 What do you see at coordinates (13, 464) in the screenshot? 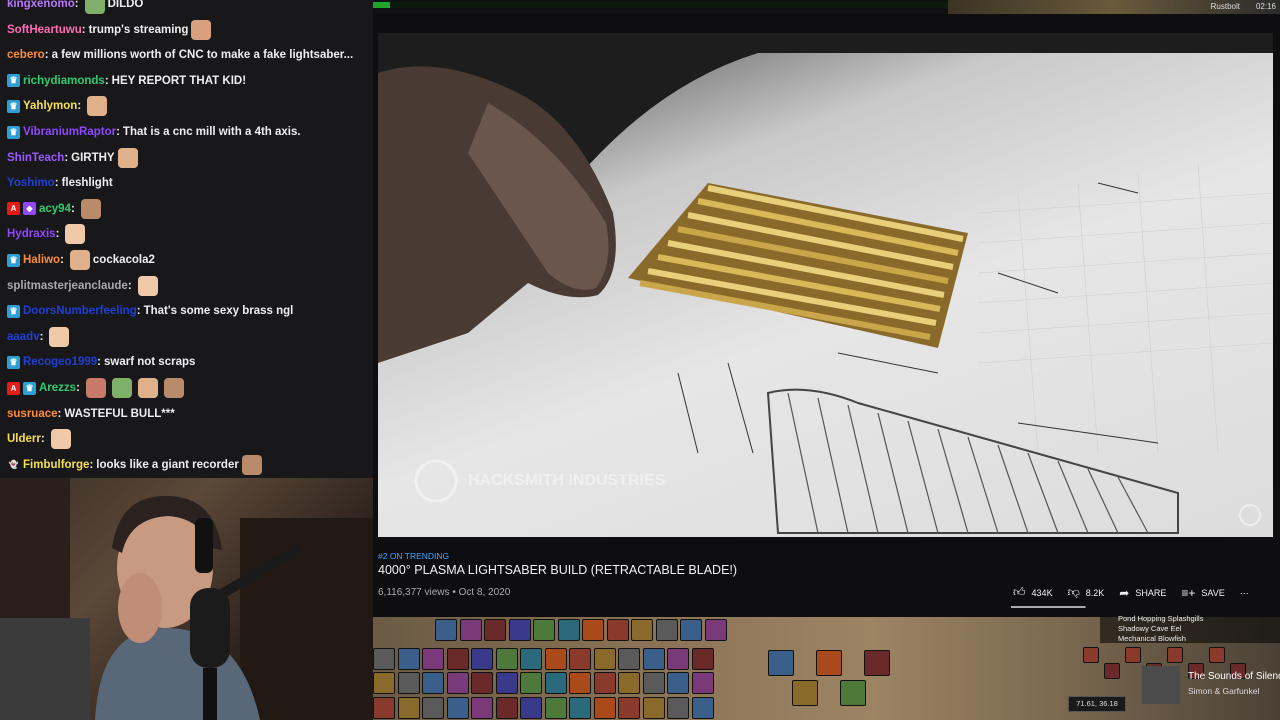
I see `ghost-badge-icon: 👻` at bounding box center [13, 464].